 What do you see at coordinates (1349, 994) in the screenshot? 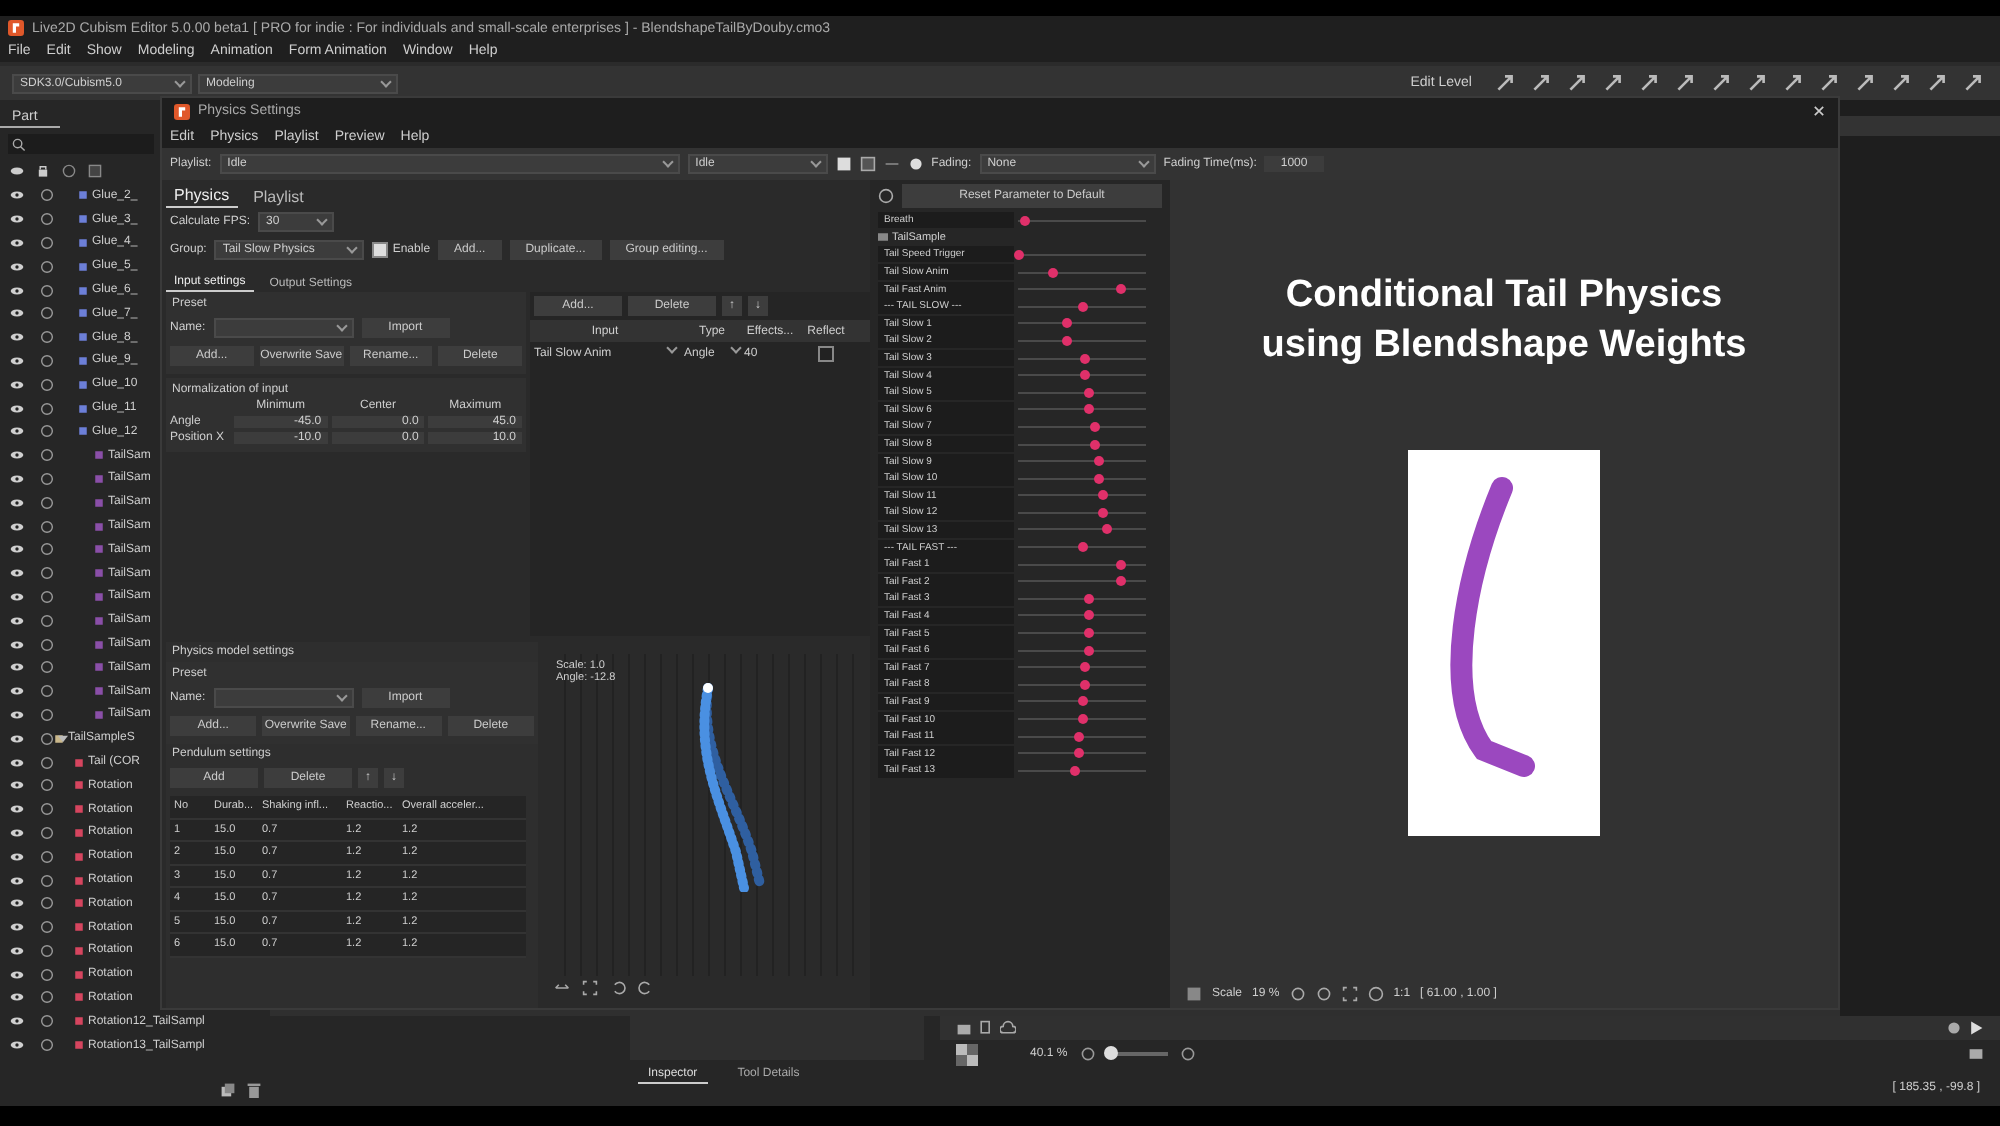
I see `fit-icon` at bounding box center [1349, 994].